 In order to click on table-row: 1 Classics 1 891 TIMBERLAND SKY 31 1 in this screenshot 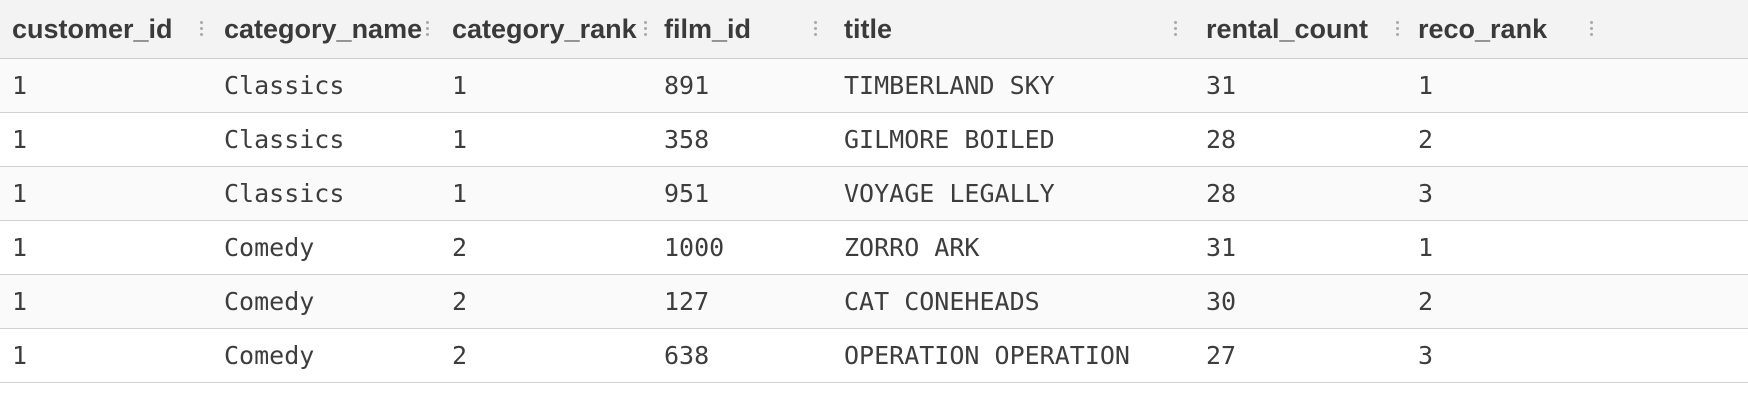, I will do `click(874, 85)`.